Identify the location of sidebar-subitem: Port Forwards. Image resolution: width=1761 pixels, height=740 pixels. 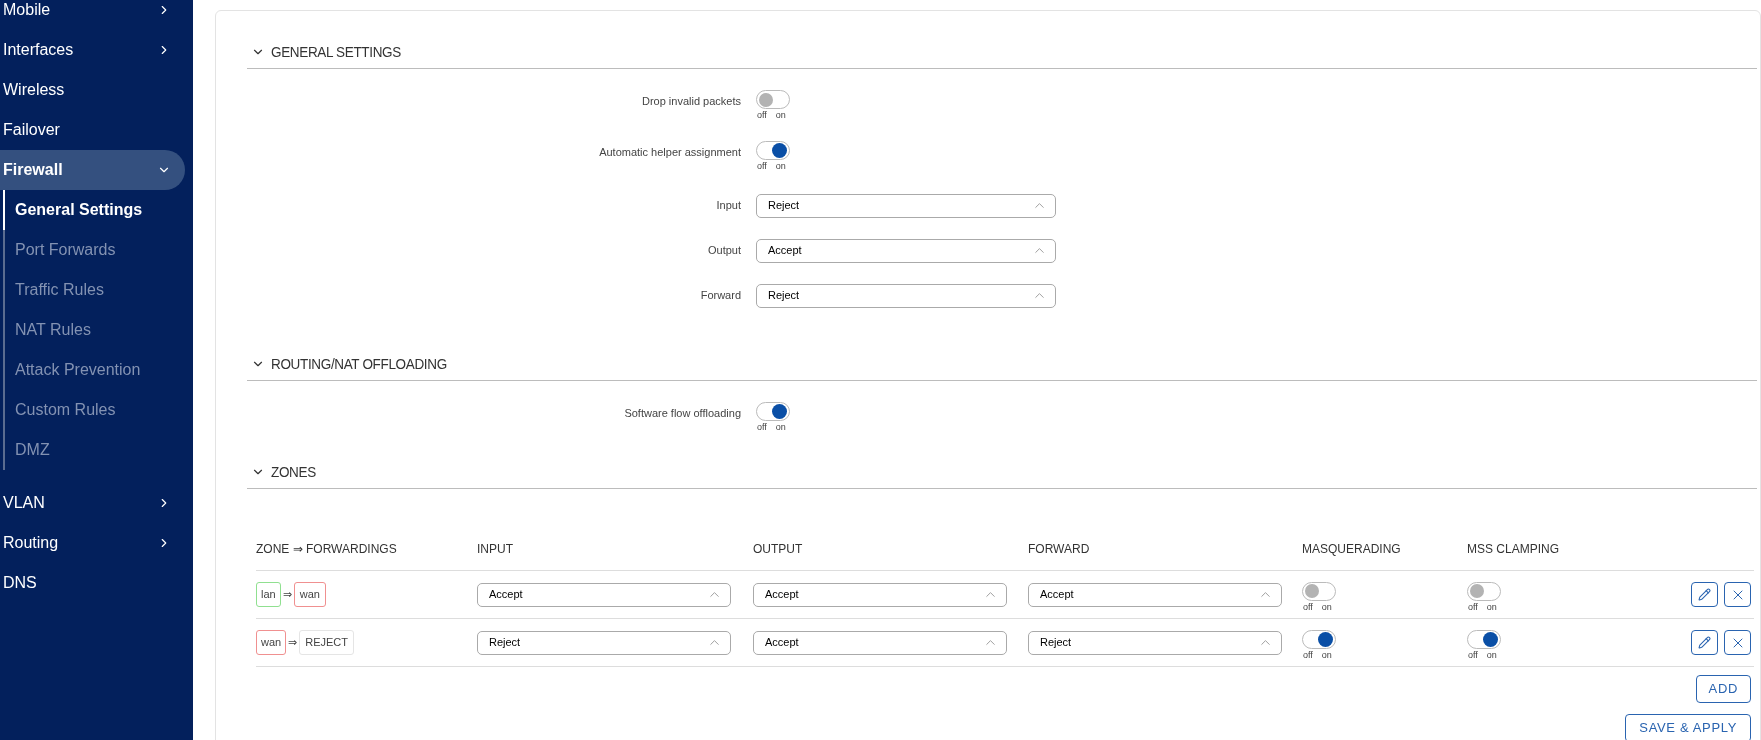
(98, 250).